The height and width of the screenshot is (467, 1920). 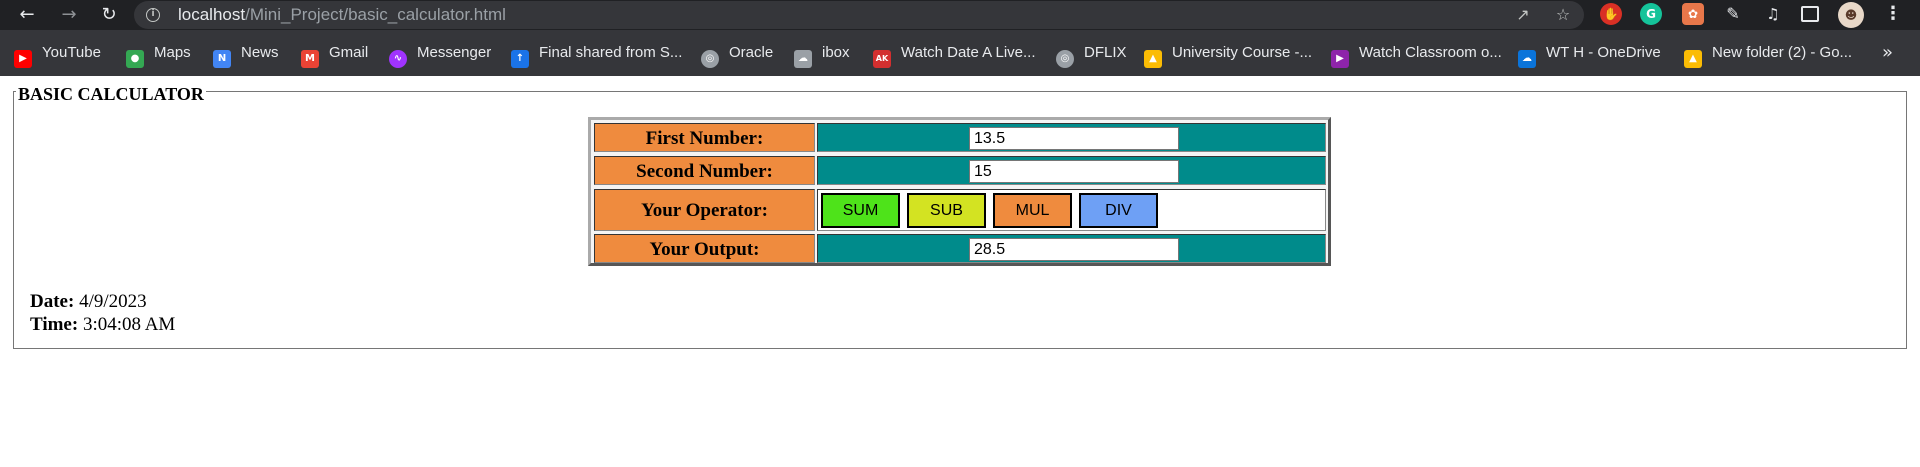 I want to click on bookmark-label: Messenger, so click(x=454, y=52).